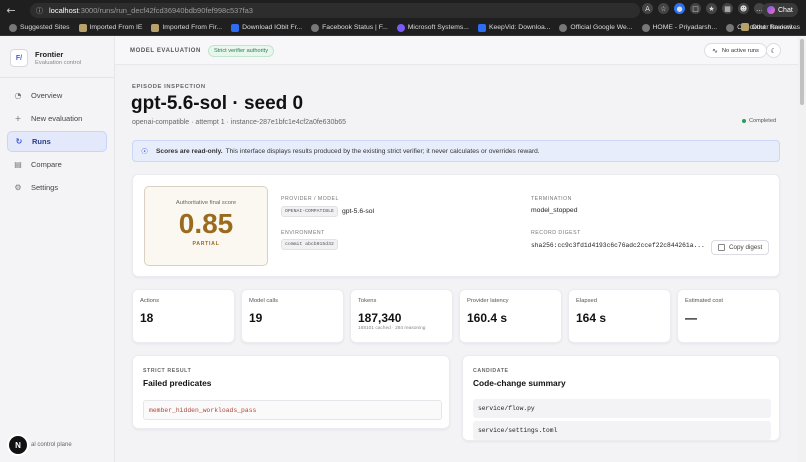  What do you see at coordinates (367, 301) in the screenshot?
I see `metric-label: Tokens` at bounding box center [367, 301].